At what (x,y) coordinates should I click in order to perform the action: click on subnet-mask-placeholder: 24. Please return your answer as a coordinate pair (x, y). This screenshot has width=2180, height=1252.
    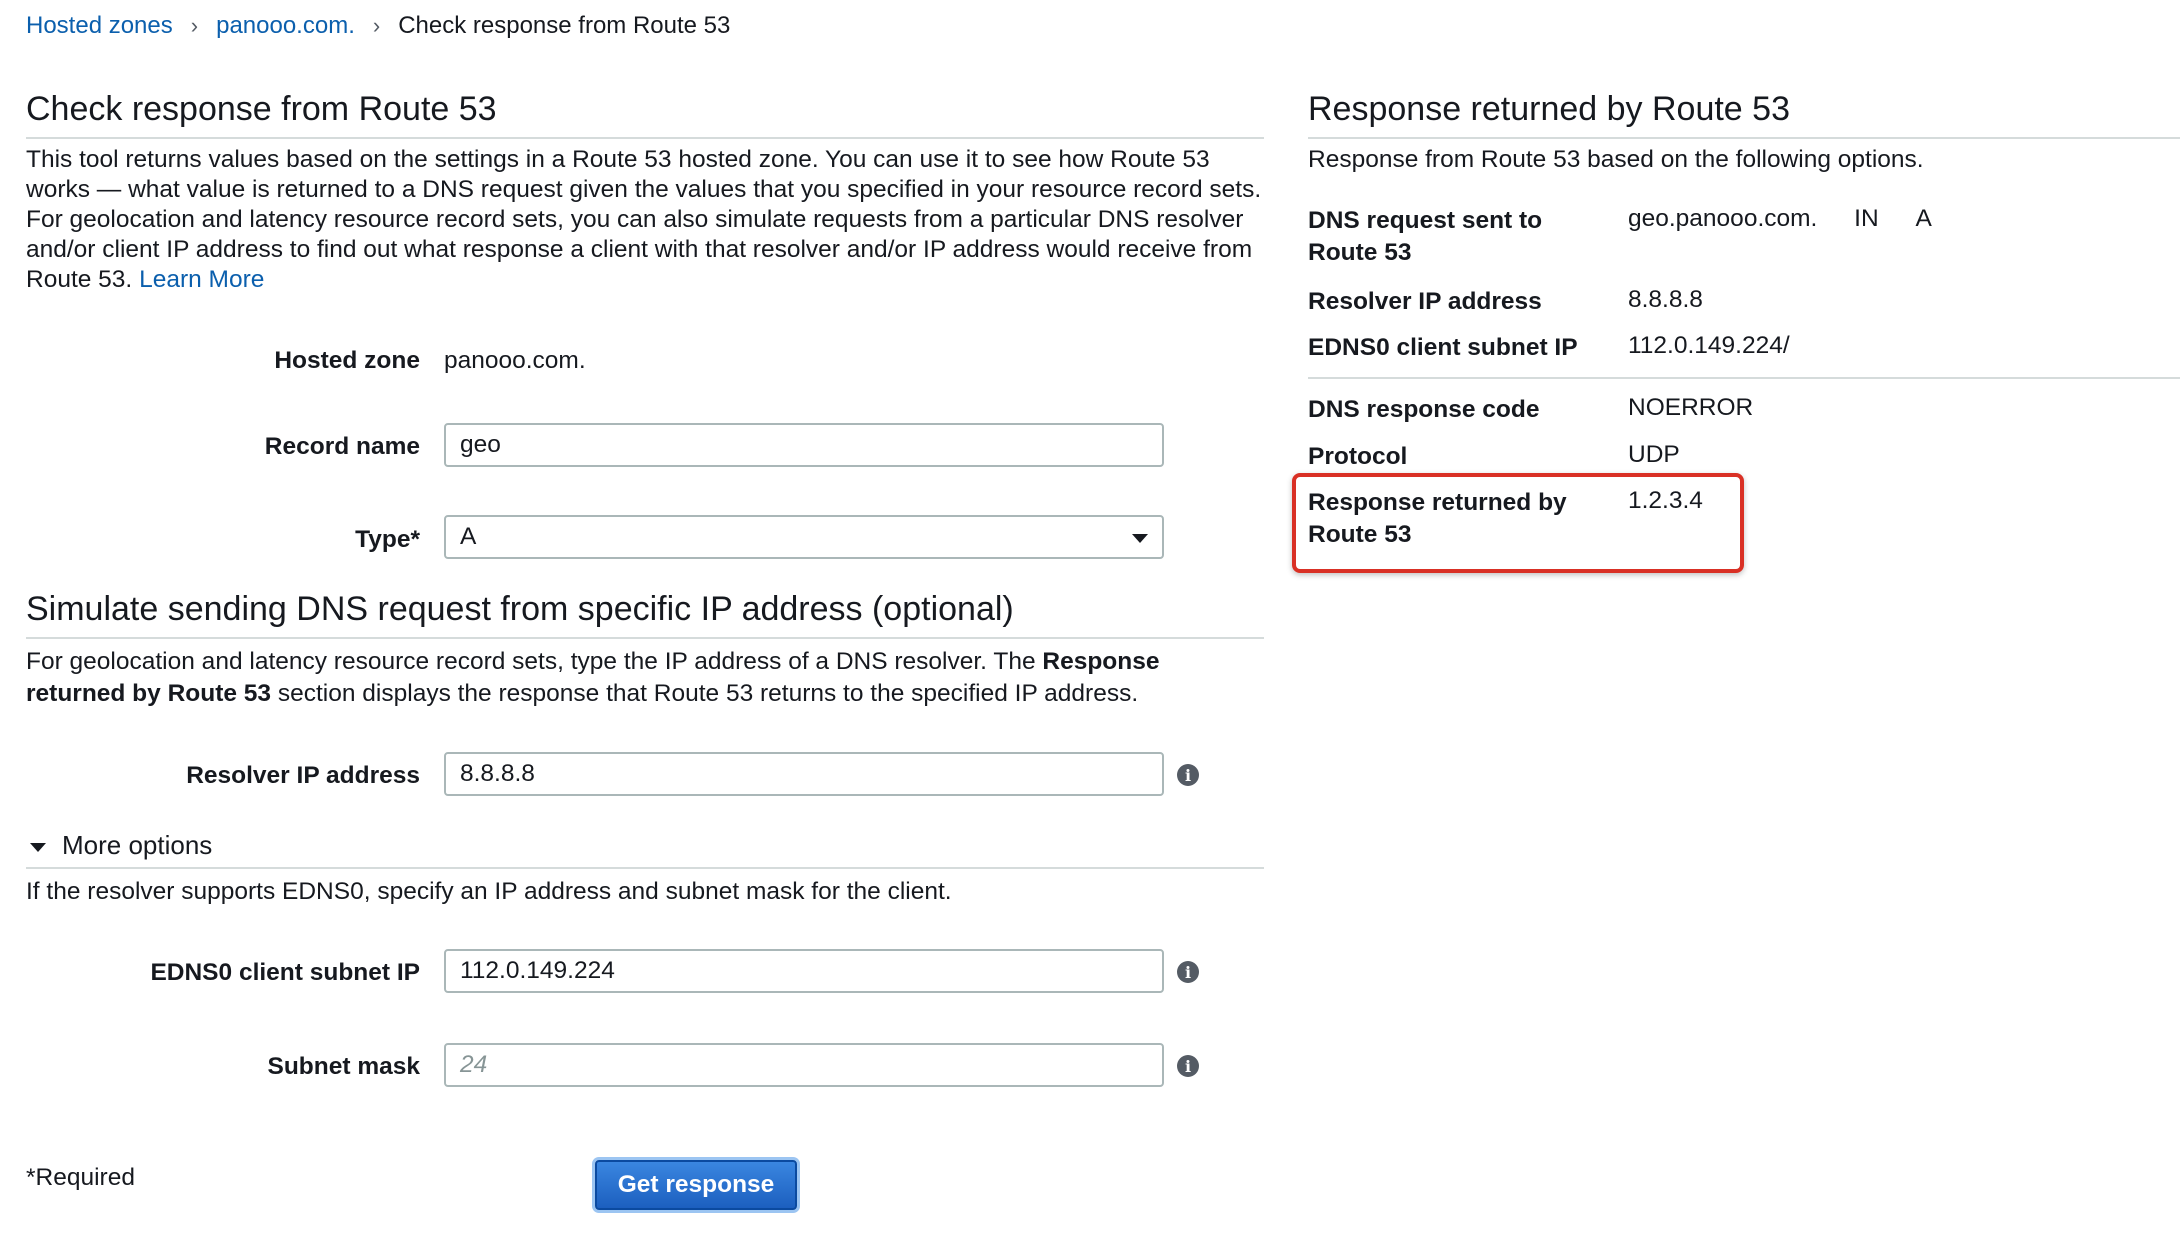
    Looking at the image, I should click on (474, 1064).